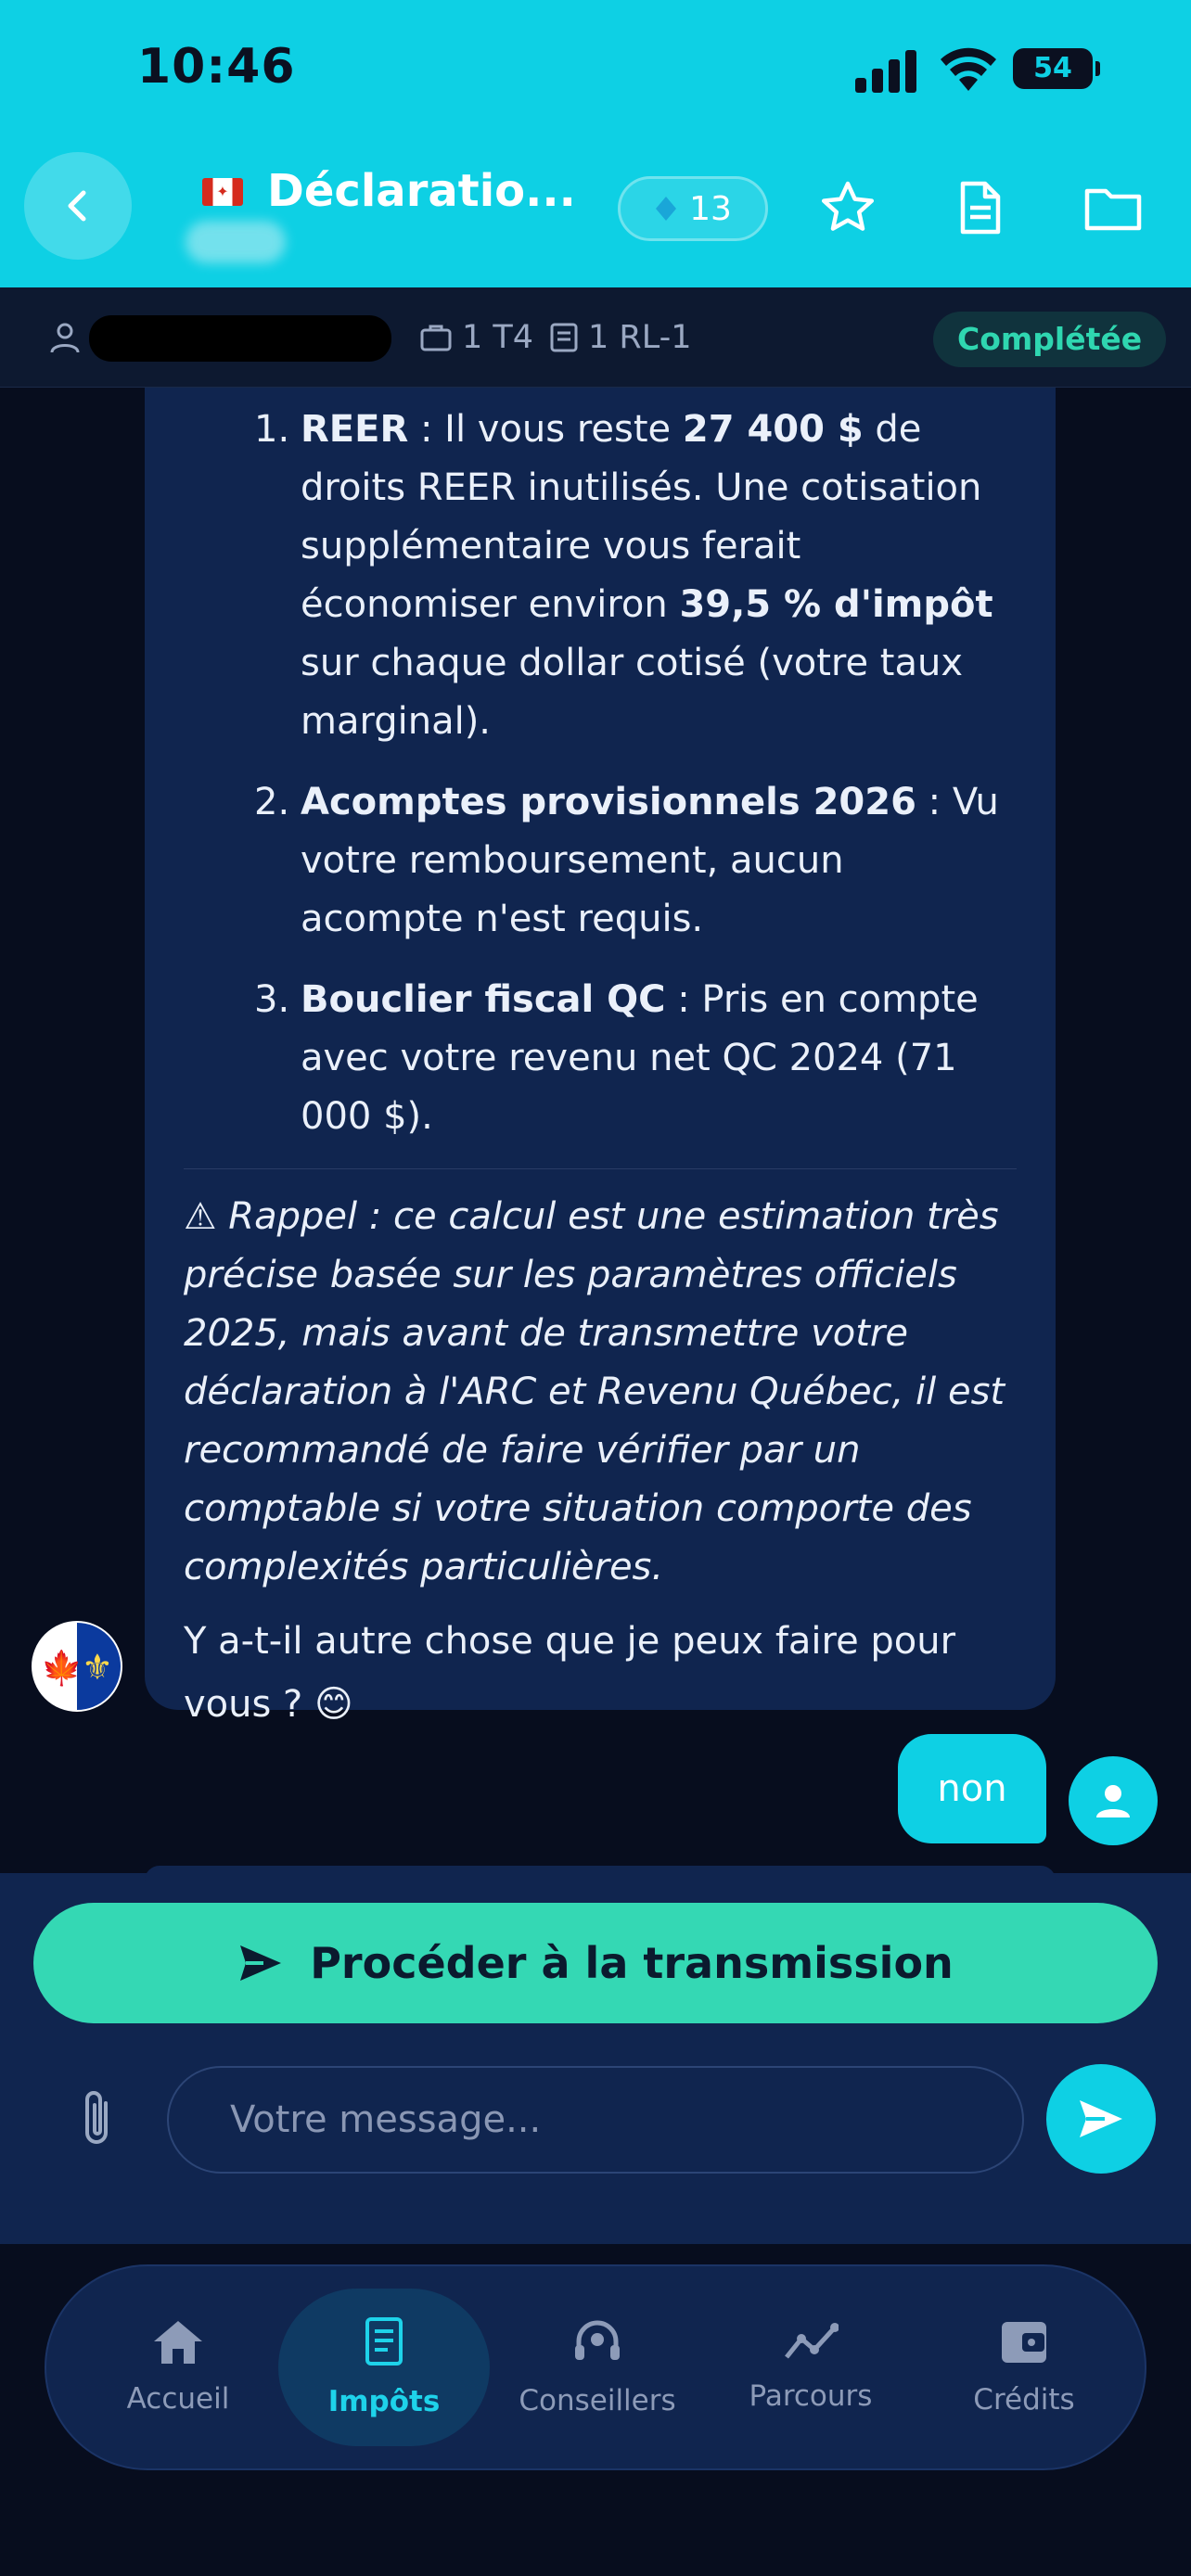  Describe the element at coordinates (65, 338) in the screenshot. I see `user-icon` at that location.